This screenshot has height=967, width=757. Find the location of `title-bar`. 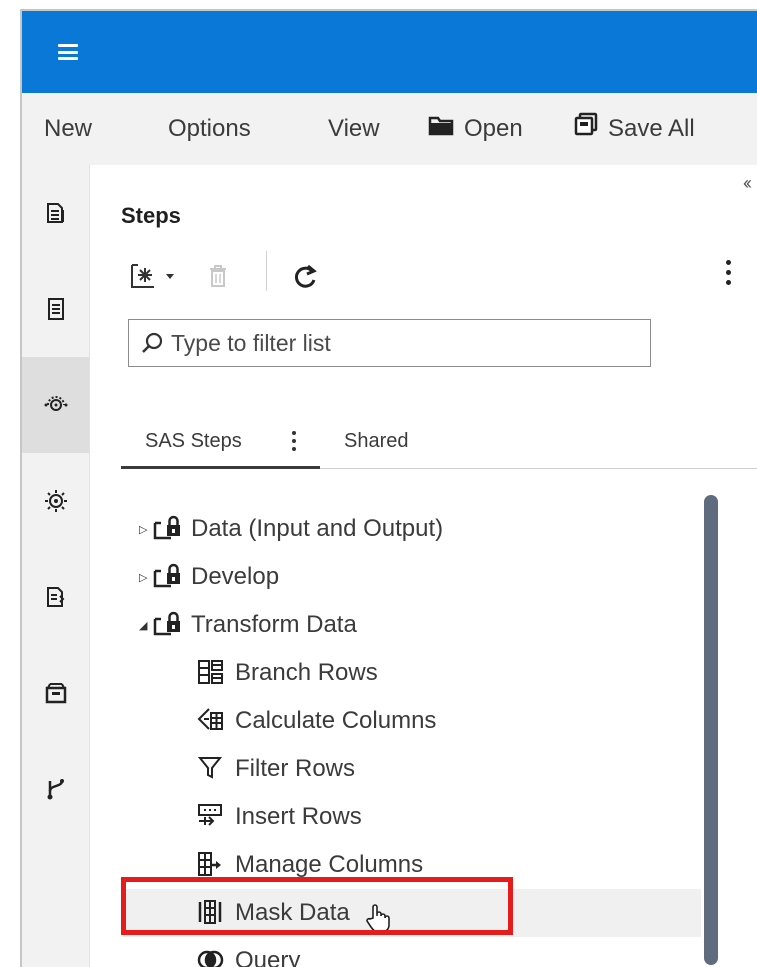

title-bar is located at coordinates (389, 52).